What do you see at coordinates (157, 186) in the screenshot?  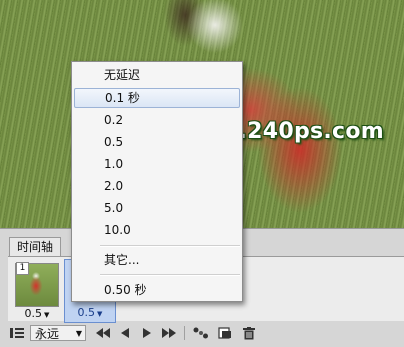 I see `menu-item-2-0: 2.0` at bounding box center [157, 186].